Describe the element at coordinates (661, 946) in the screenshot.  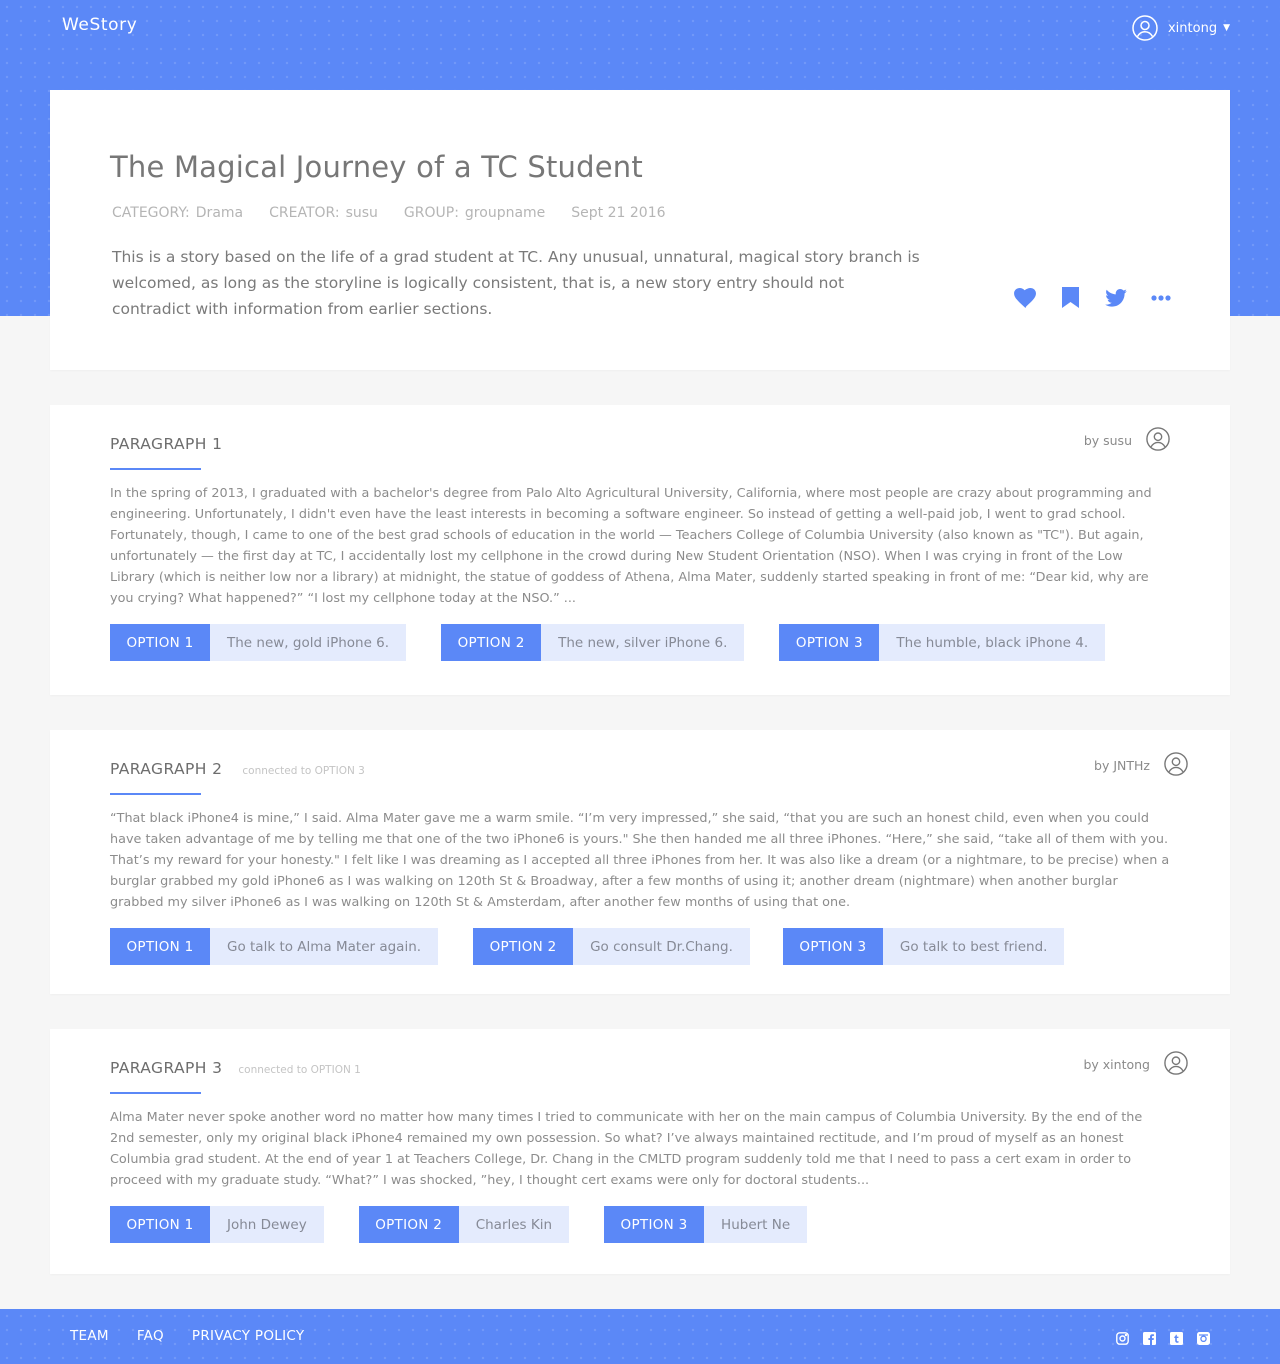
I see `option-text: Go consult Dr.Chang.` at that location.